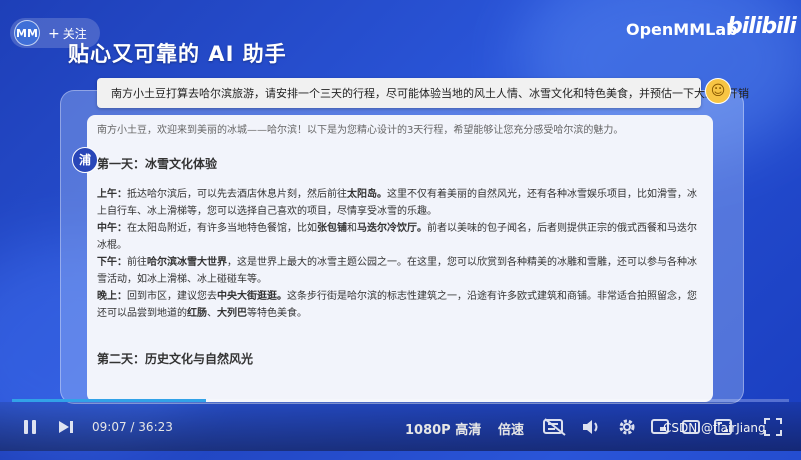  I want to click on playback-time: 09:07 / 36:23, so click(132, 427).